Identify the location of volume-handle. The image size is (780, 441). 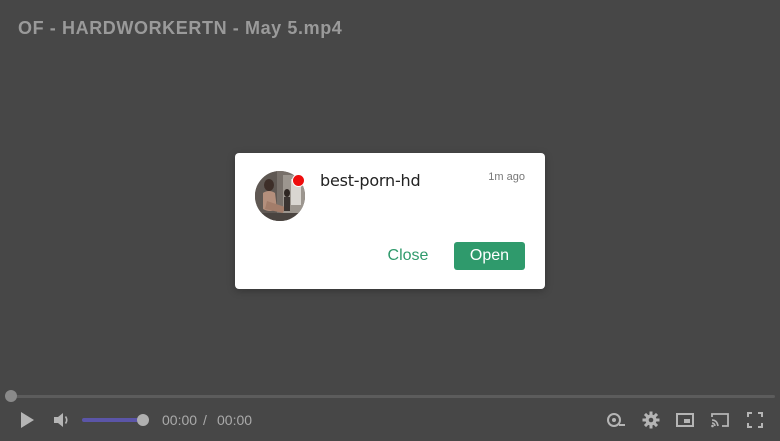
(143, 420).